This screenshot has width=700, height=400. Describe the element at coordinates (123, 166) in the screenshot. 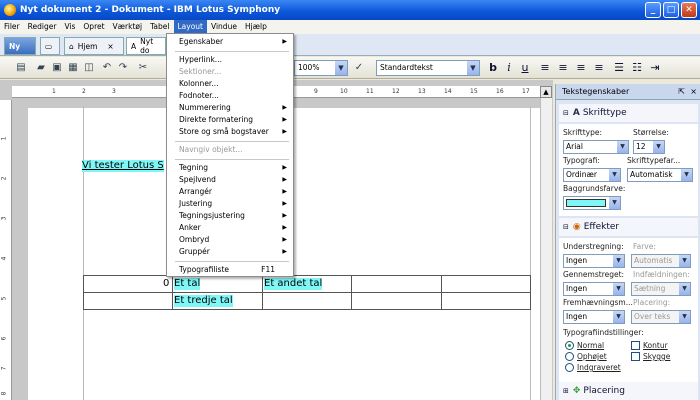

I see `document-text-line: Vi tester Lotus S` at that location.